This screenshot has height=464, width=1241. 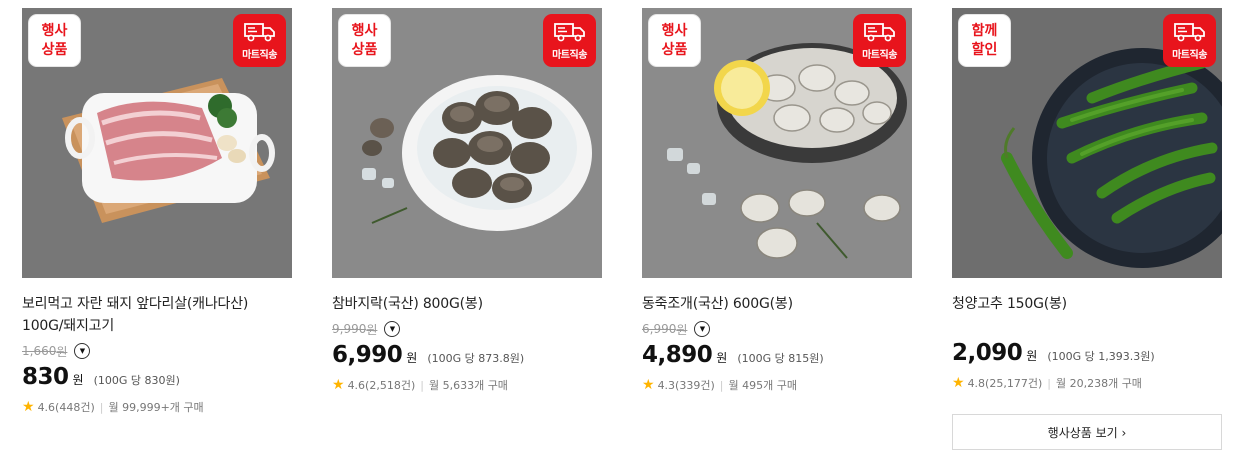 I want to click on price-row: 4,890 원 (100G 당 815원), so click(x=777, y=355).